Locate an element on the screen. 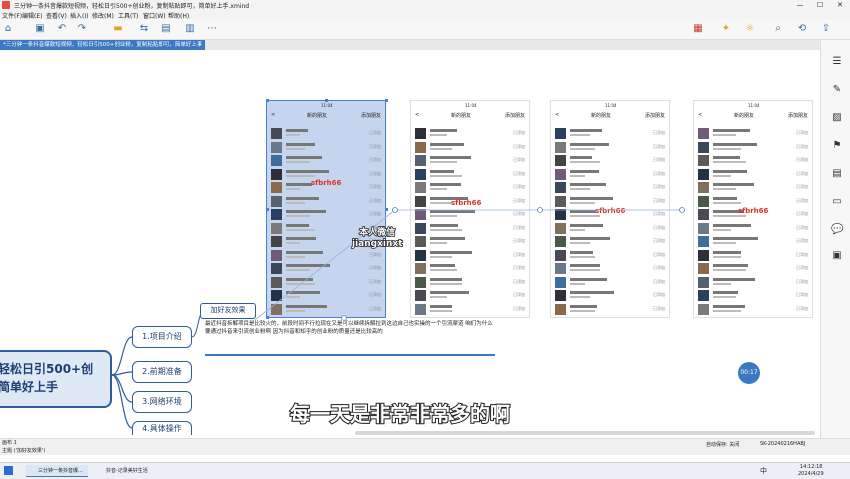  wechat-caption: 本人微信 jiangxinxt is located at coordinates (377, 238).